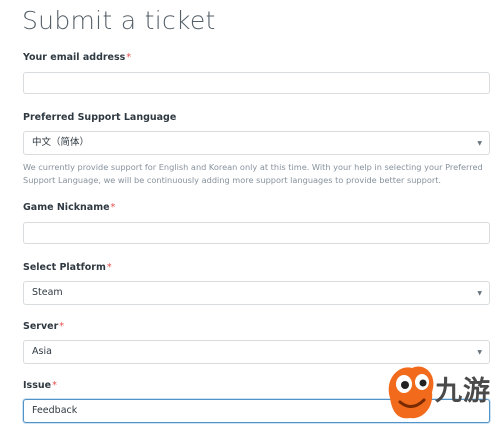 The height and width of the screenshot is (429, 500). I want to click on language-label: Preferred Support Language, so click(100, 117).